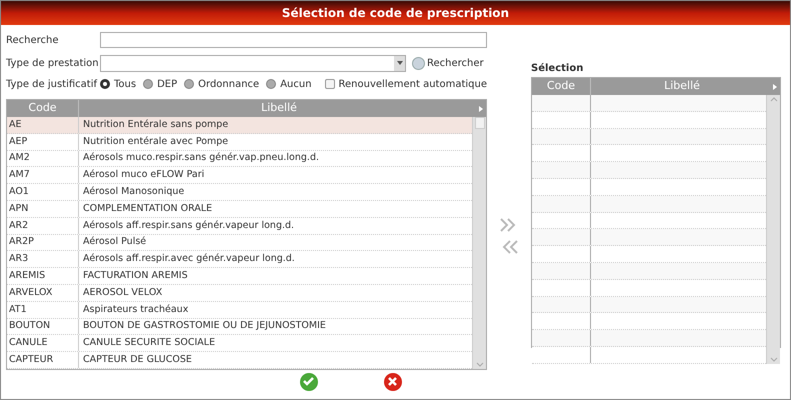 Image resolution: width=791 pixels, height=400 pixels. What do you see at coordinates (149, 343) in the screenshot?
I see `table-cell-text: CANULE SECURITE SOCIALE` at bounding box center [149, 343].